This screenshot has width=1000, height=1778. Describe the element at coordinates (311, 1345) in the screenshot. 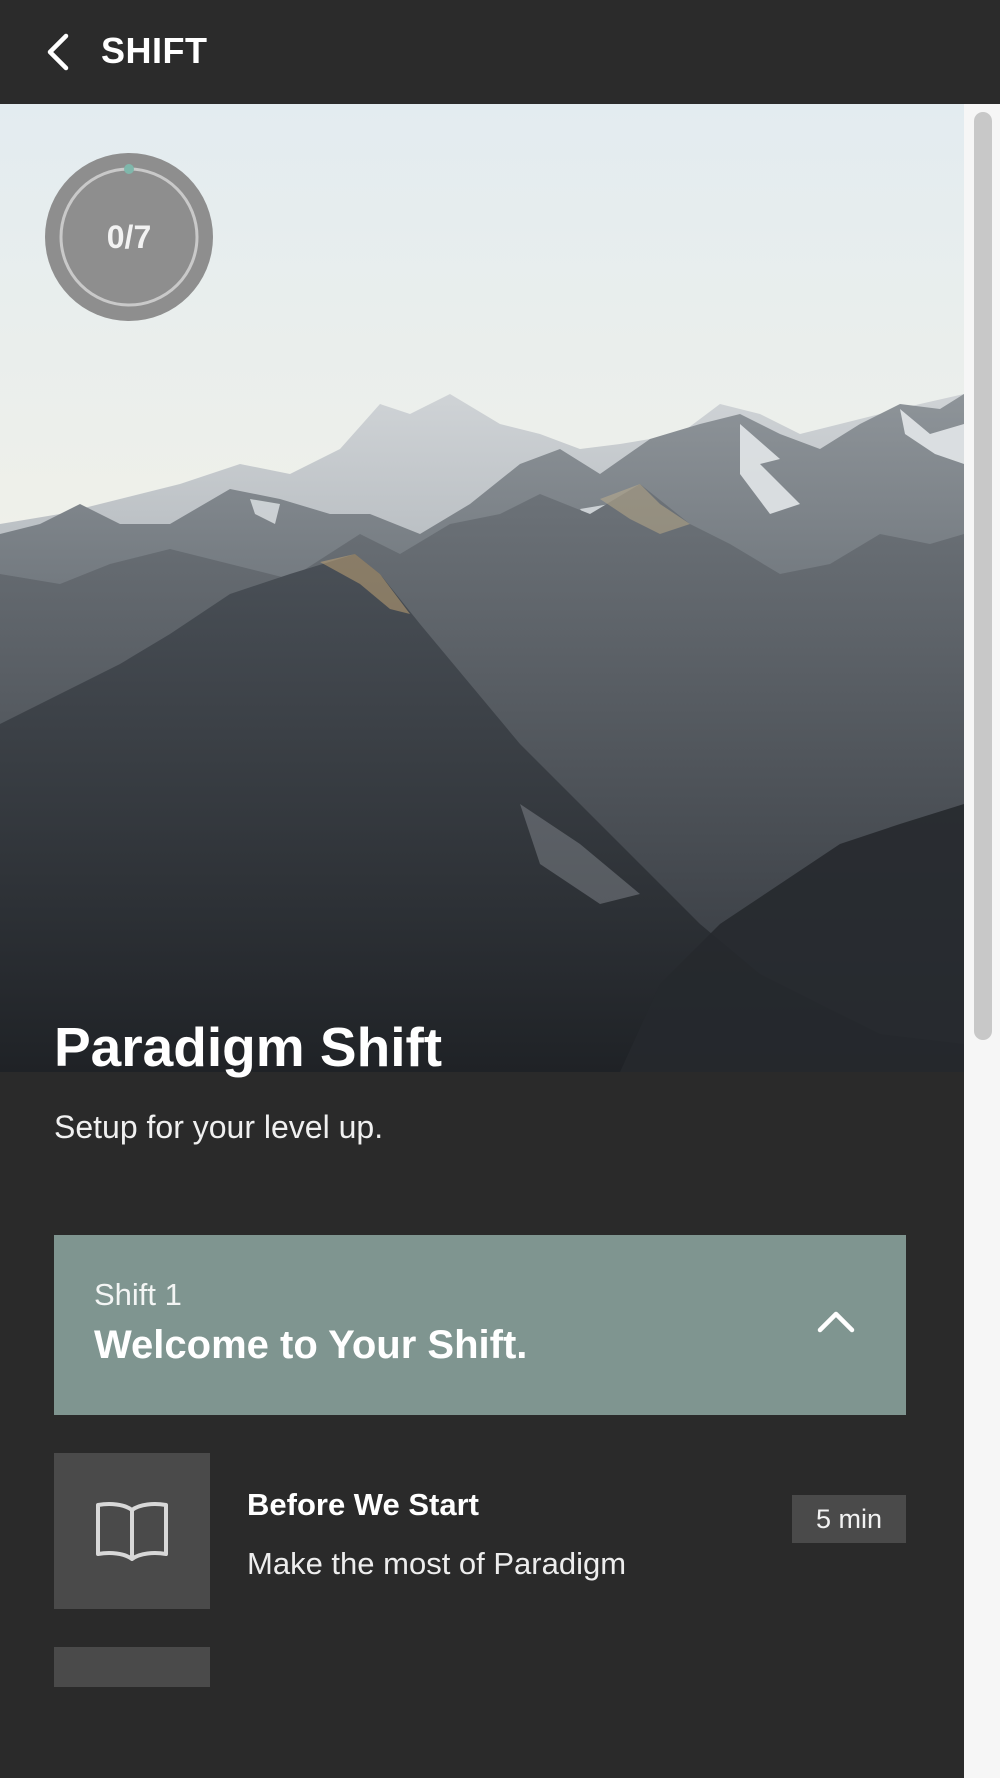

I see `section-title: Welcome to Your Shift.` at that location.